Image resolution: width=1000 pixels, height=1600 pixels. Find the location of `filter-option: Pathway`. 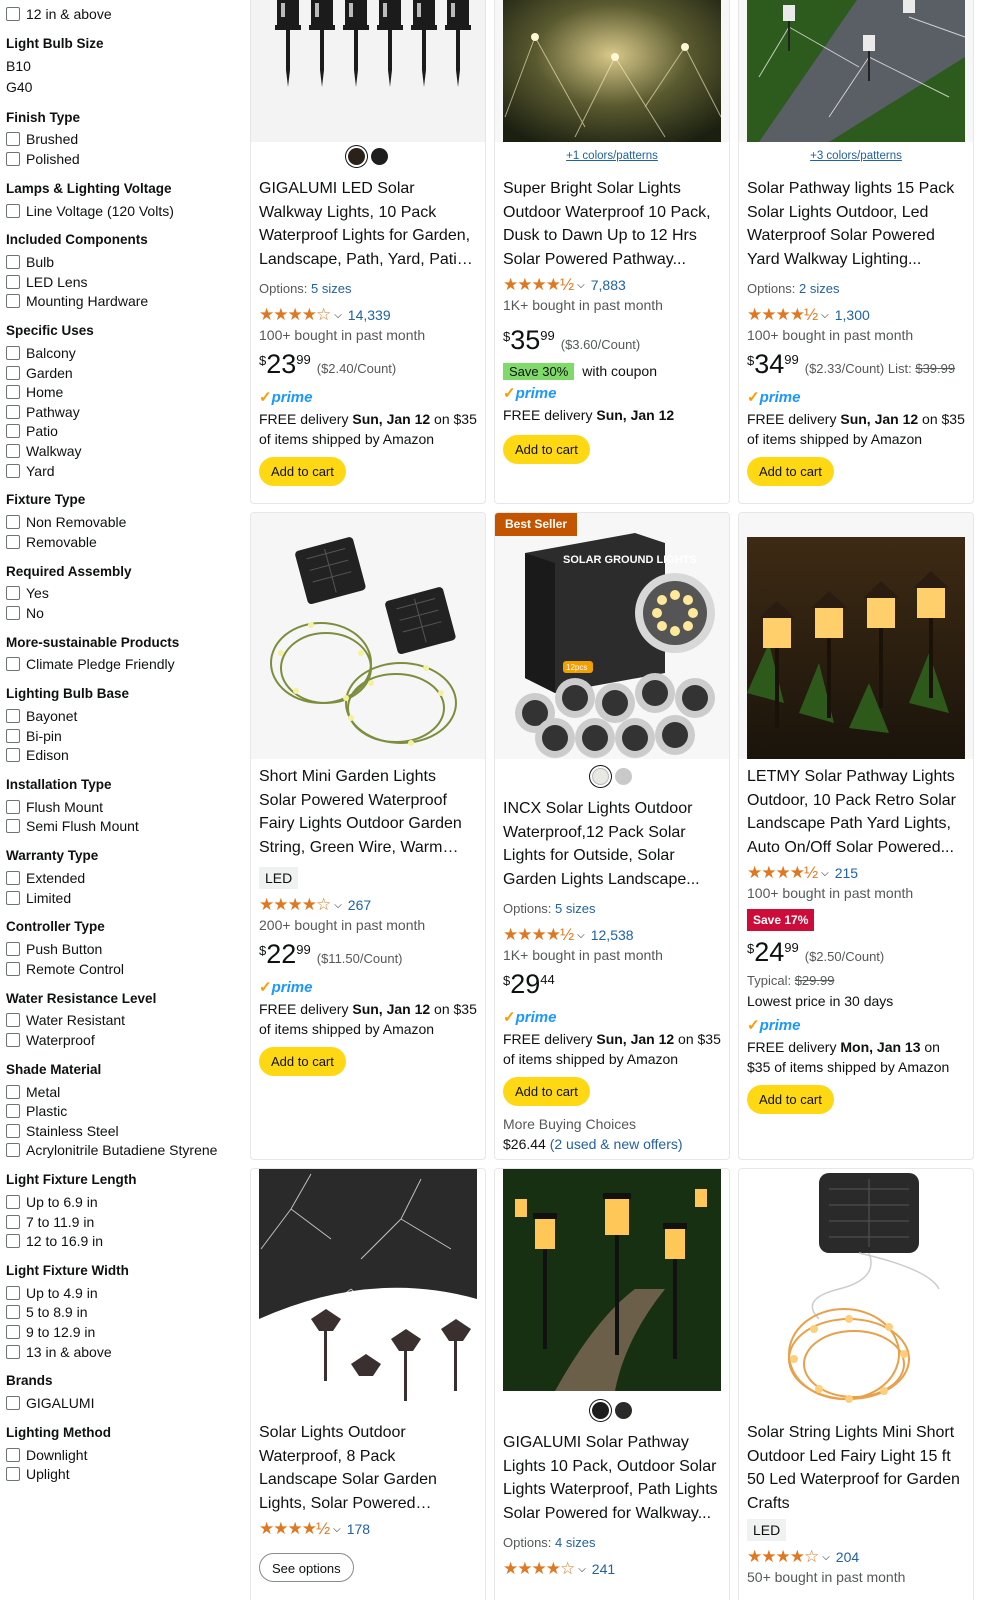

filter-option: Pathway is located at coordinates (123, 412).